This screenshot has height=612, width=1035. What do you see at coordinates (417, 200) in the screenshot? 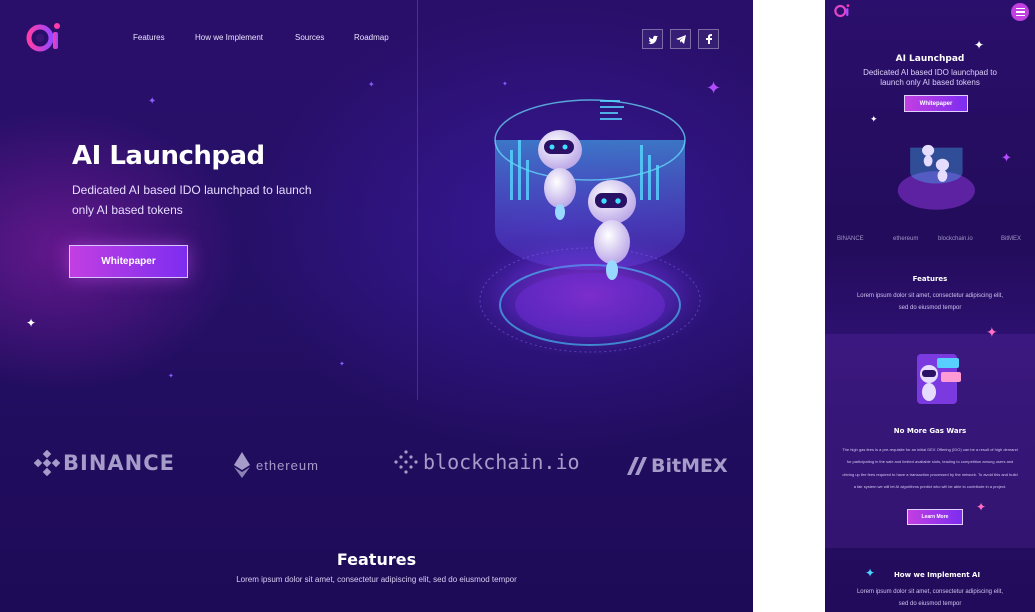
I see `divider` at bounding box center [417, 200].